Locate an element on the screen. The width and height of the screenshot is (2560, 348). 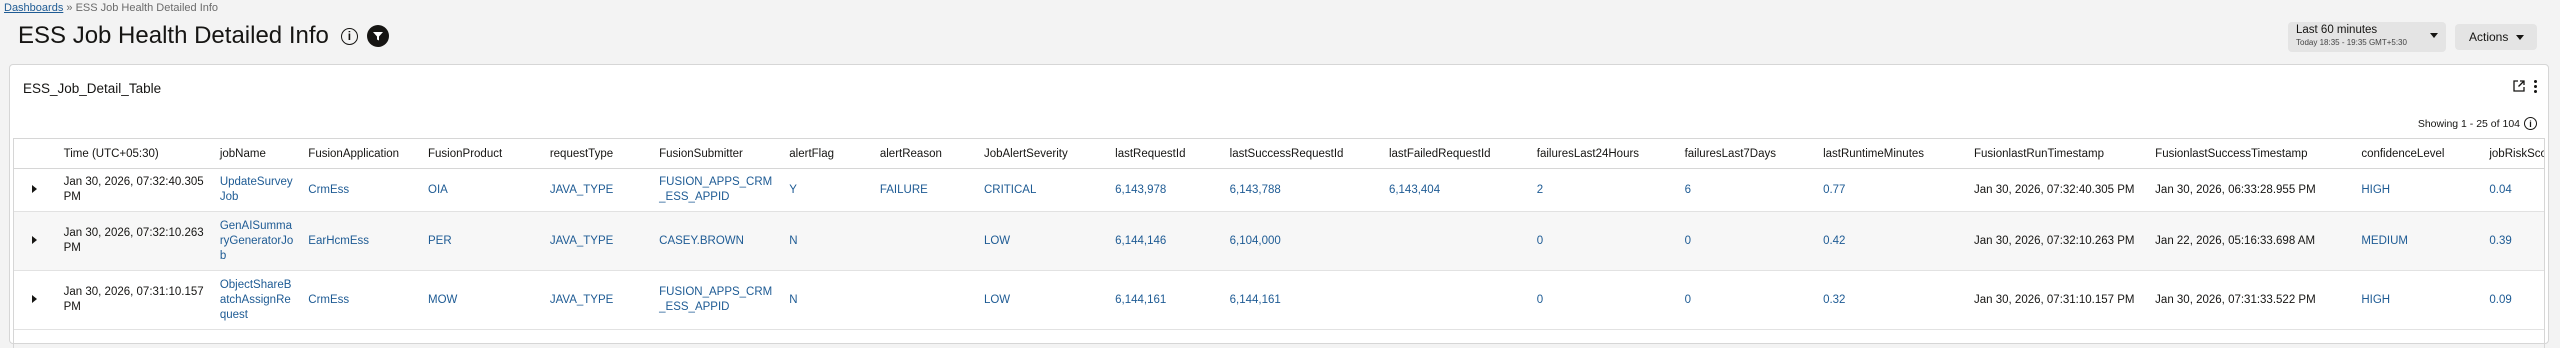
cell-last-success-request-id: 6,144,161 is located at coordinates (1301, 300).